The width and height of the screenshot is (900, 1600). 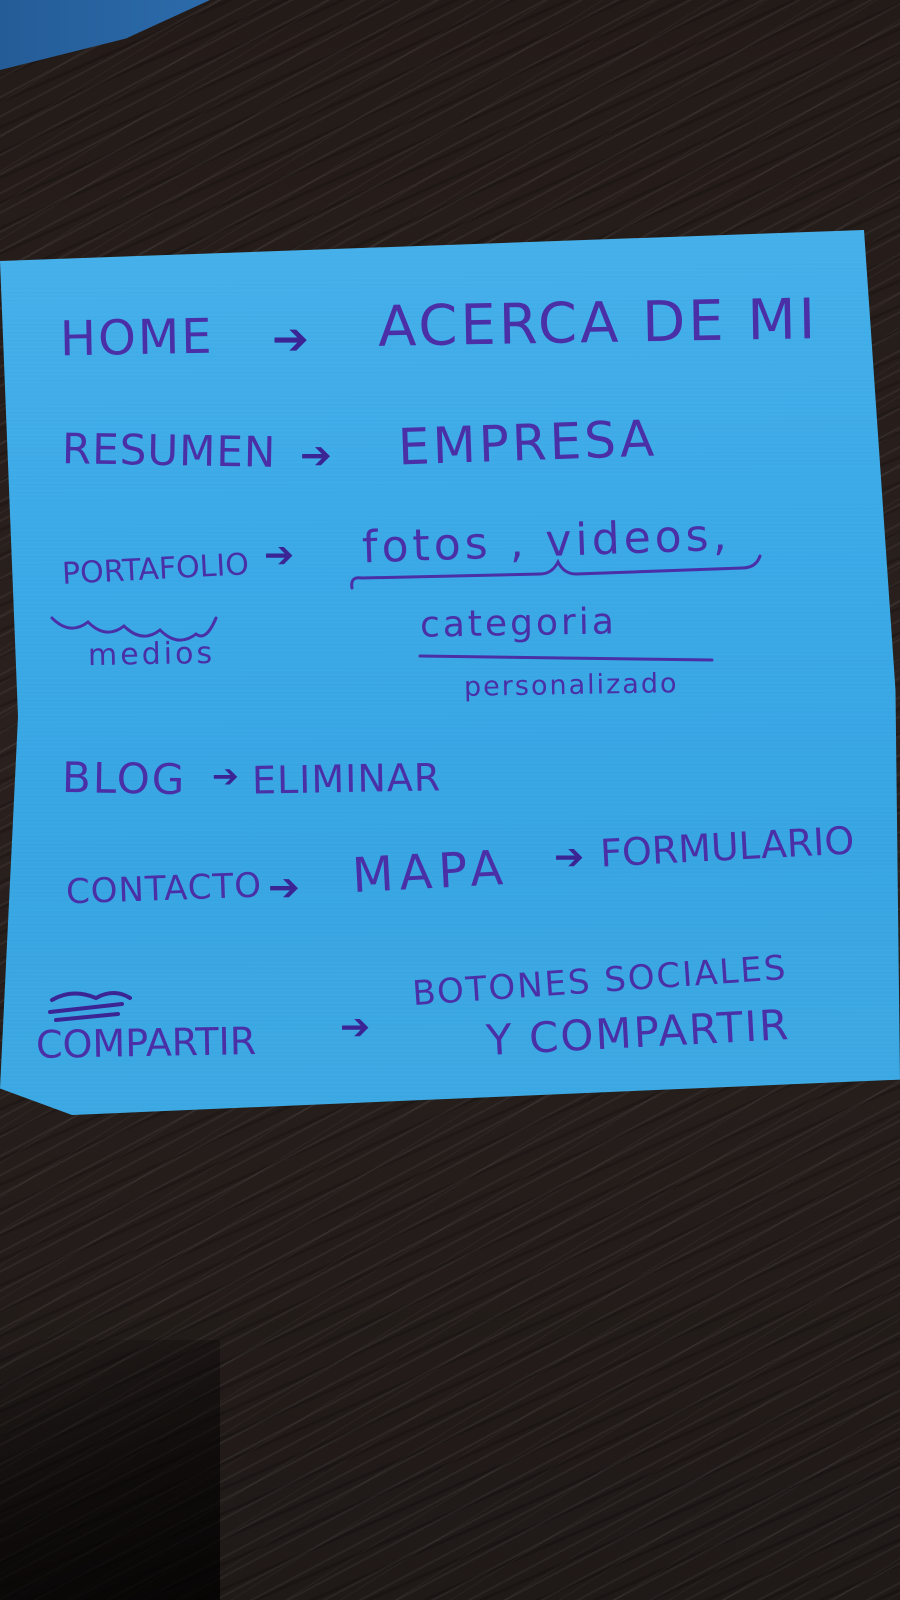 What do you see at coordinates (137, 338) in the screenshot?
I see `note-item-home: HOME` at bounding box center [137, 338].